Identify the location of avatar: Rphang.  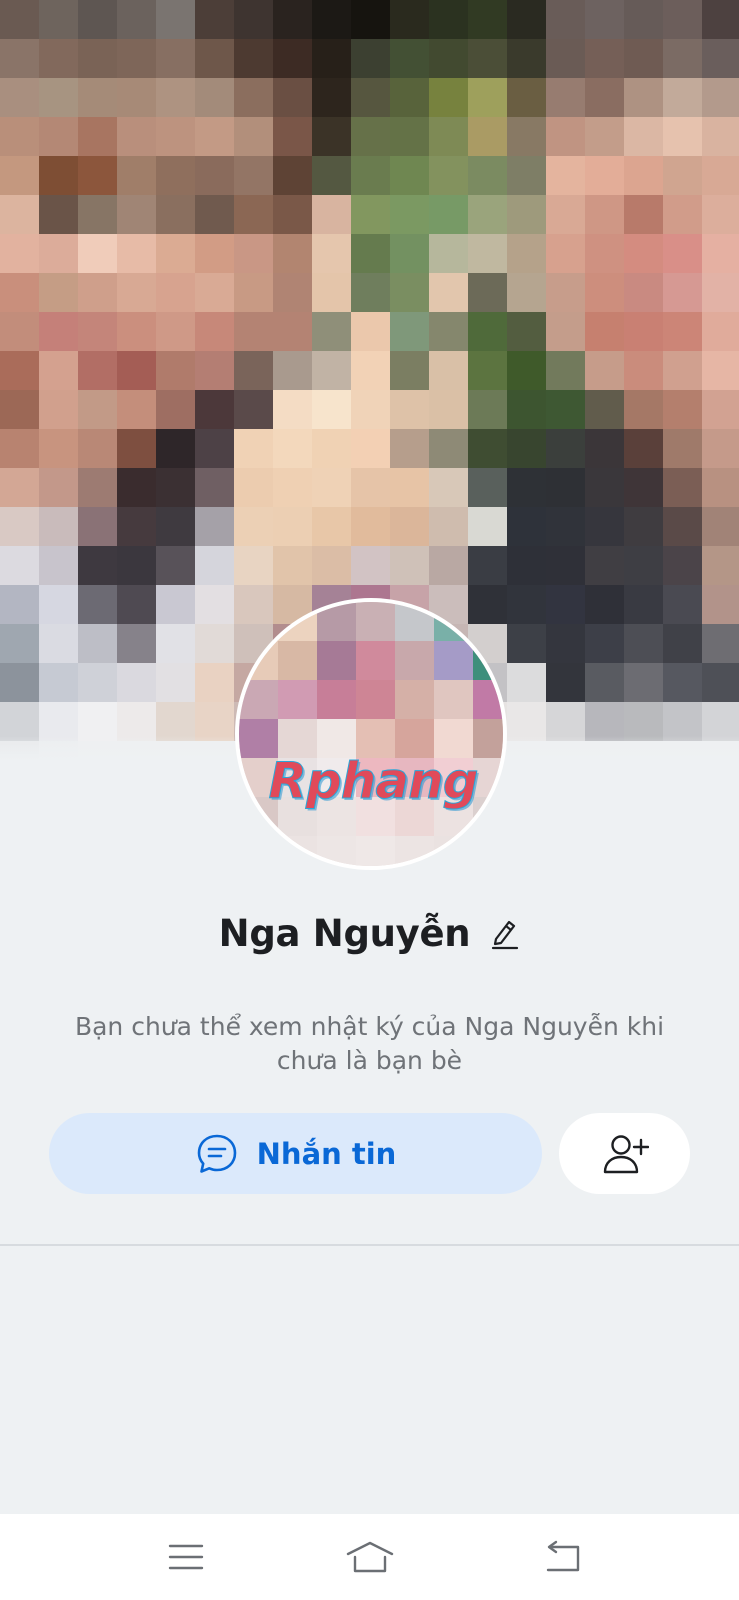
(371, 734).